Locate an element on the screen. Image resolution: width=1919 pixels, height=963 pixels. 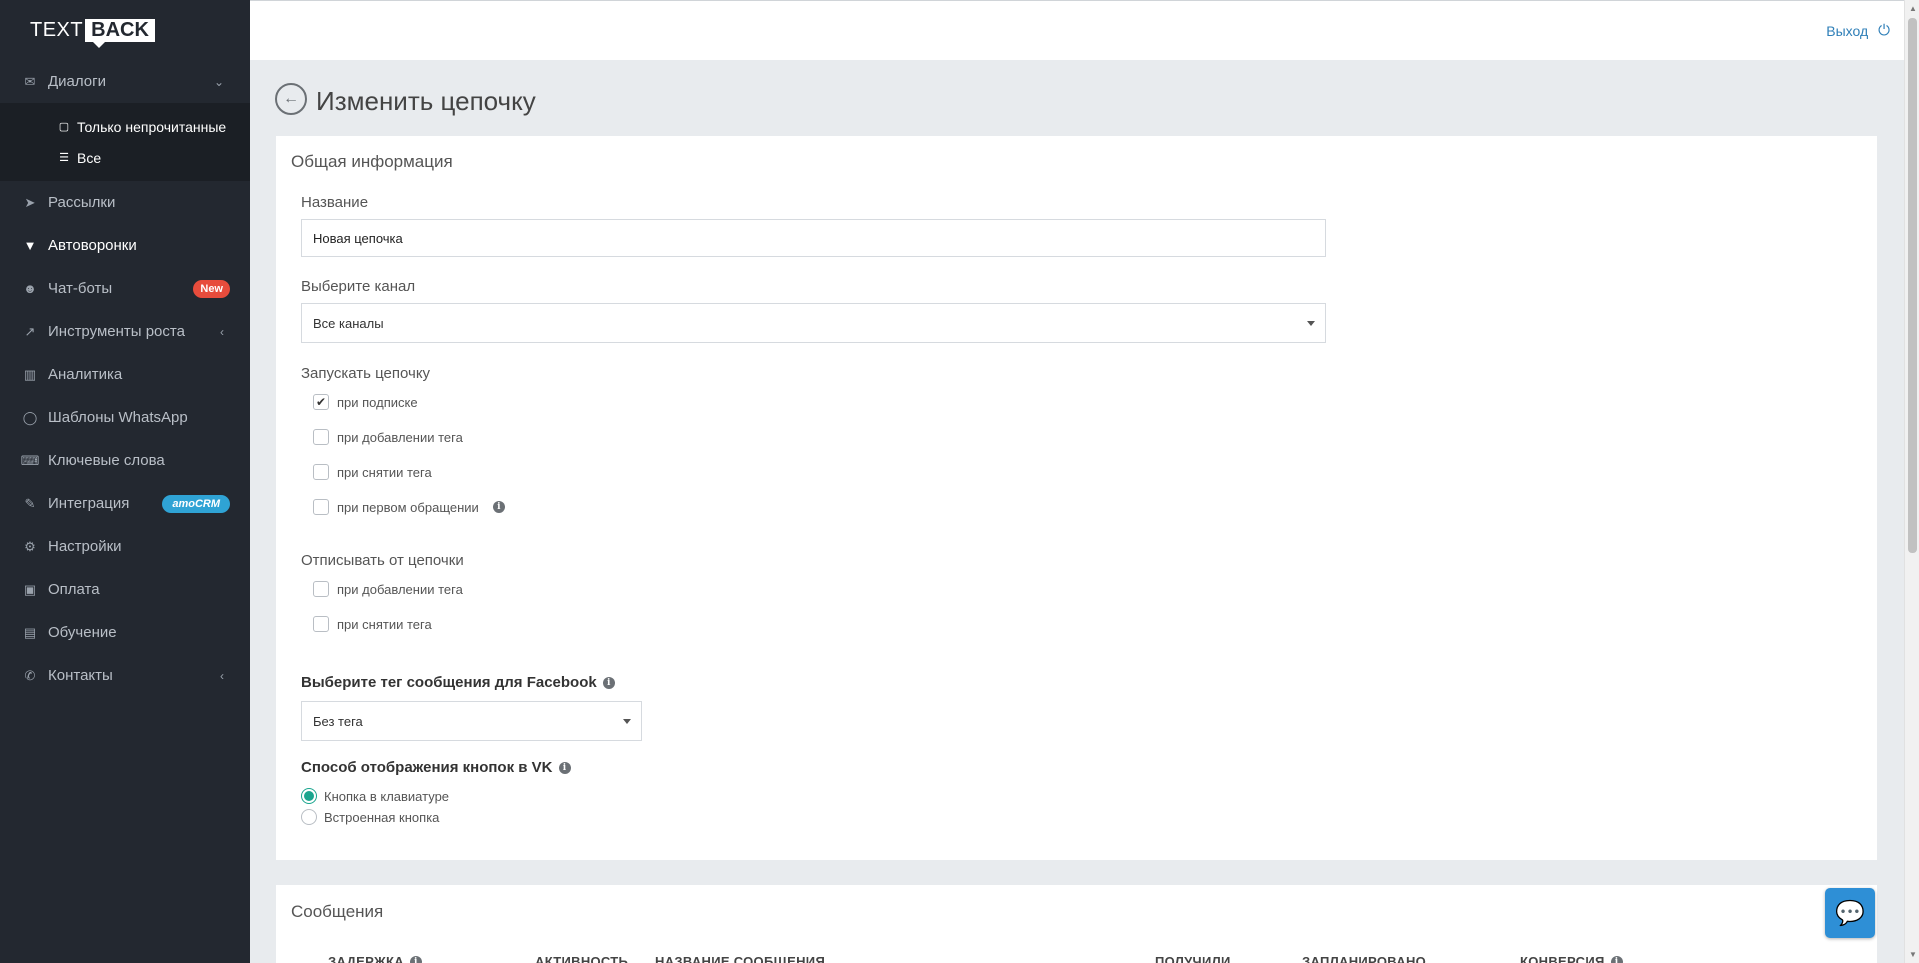
robot-icon: ☻ is located at coordinates (30, 288).